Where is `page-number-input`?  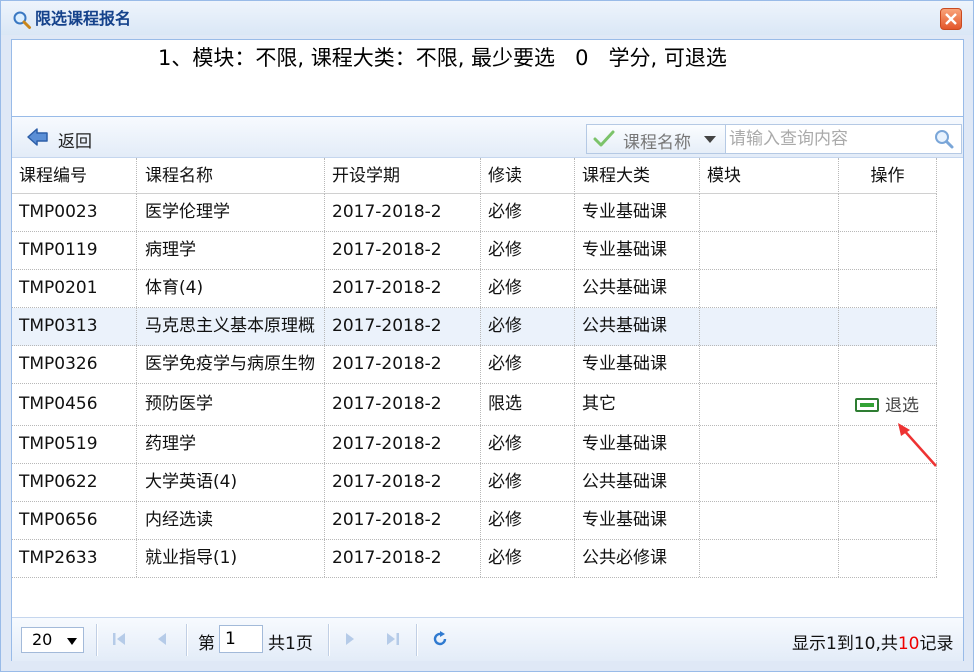 page-number-input is located at coordinates (241, 639).